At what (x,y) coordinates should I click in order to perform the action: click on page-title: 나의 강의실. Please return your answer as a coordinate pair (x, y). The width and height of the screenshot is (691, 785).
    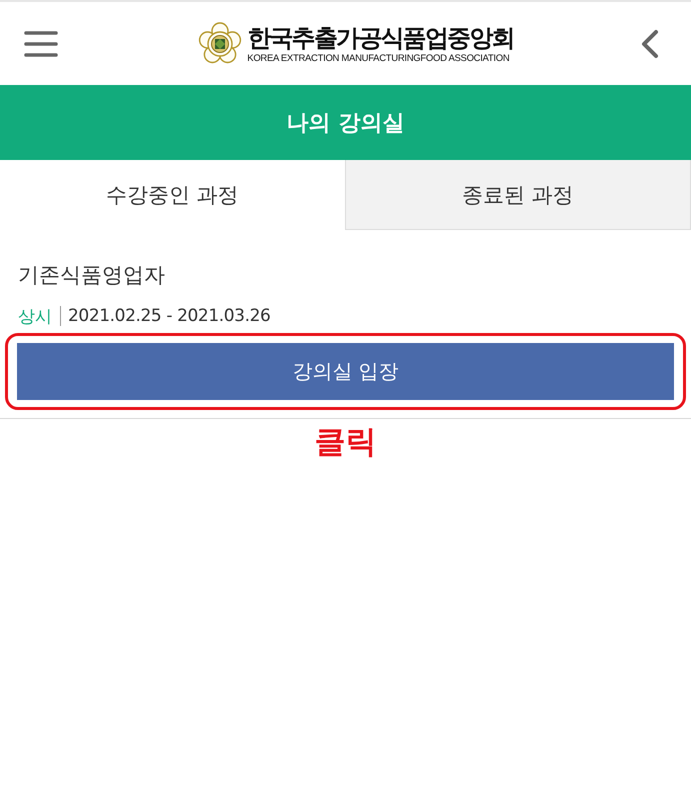
    Looking at the image, I should click on (345, 124).